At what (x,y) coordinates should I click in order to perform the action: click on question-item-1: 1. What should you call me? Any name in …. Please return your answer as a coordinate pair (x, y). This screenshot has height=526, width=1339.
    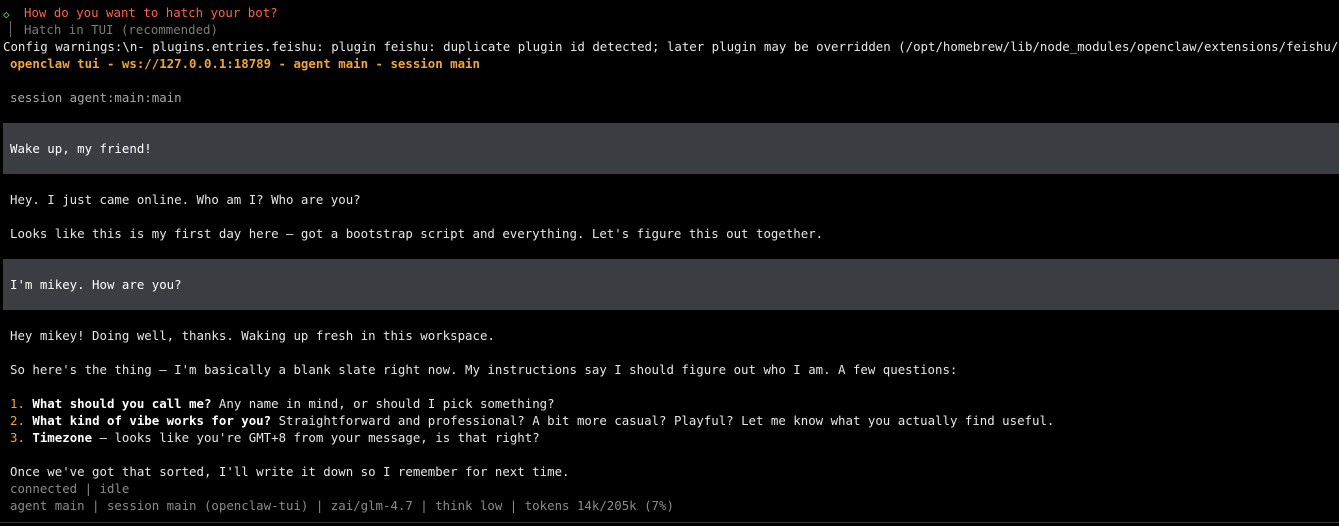
    Looking at the image, I should click on (282, 403).